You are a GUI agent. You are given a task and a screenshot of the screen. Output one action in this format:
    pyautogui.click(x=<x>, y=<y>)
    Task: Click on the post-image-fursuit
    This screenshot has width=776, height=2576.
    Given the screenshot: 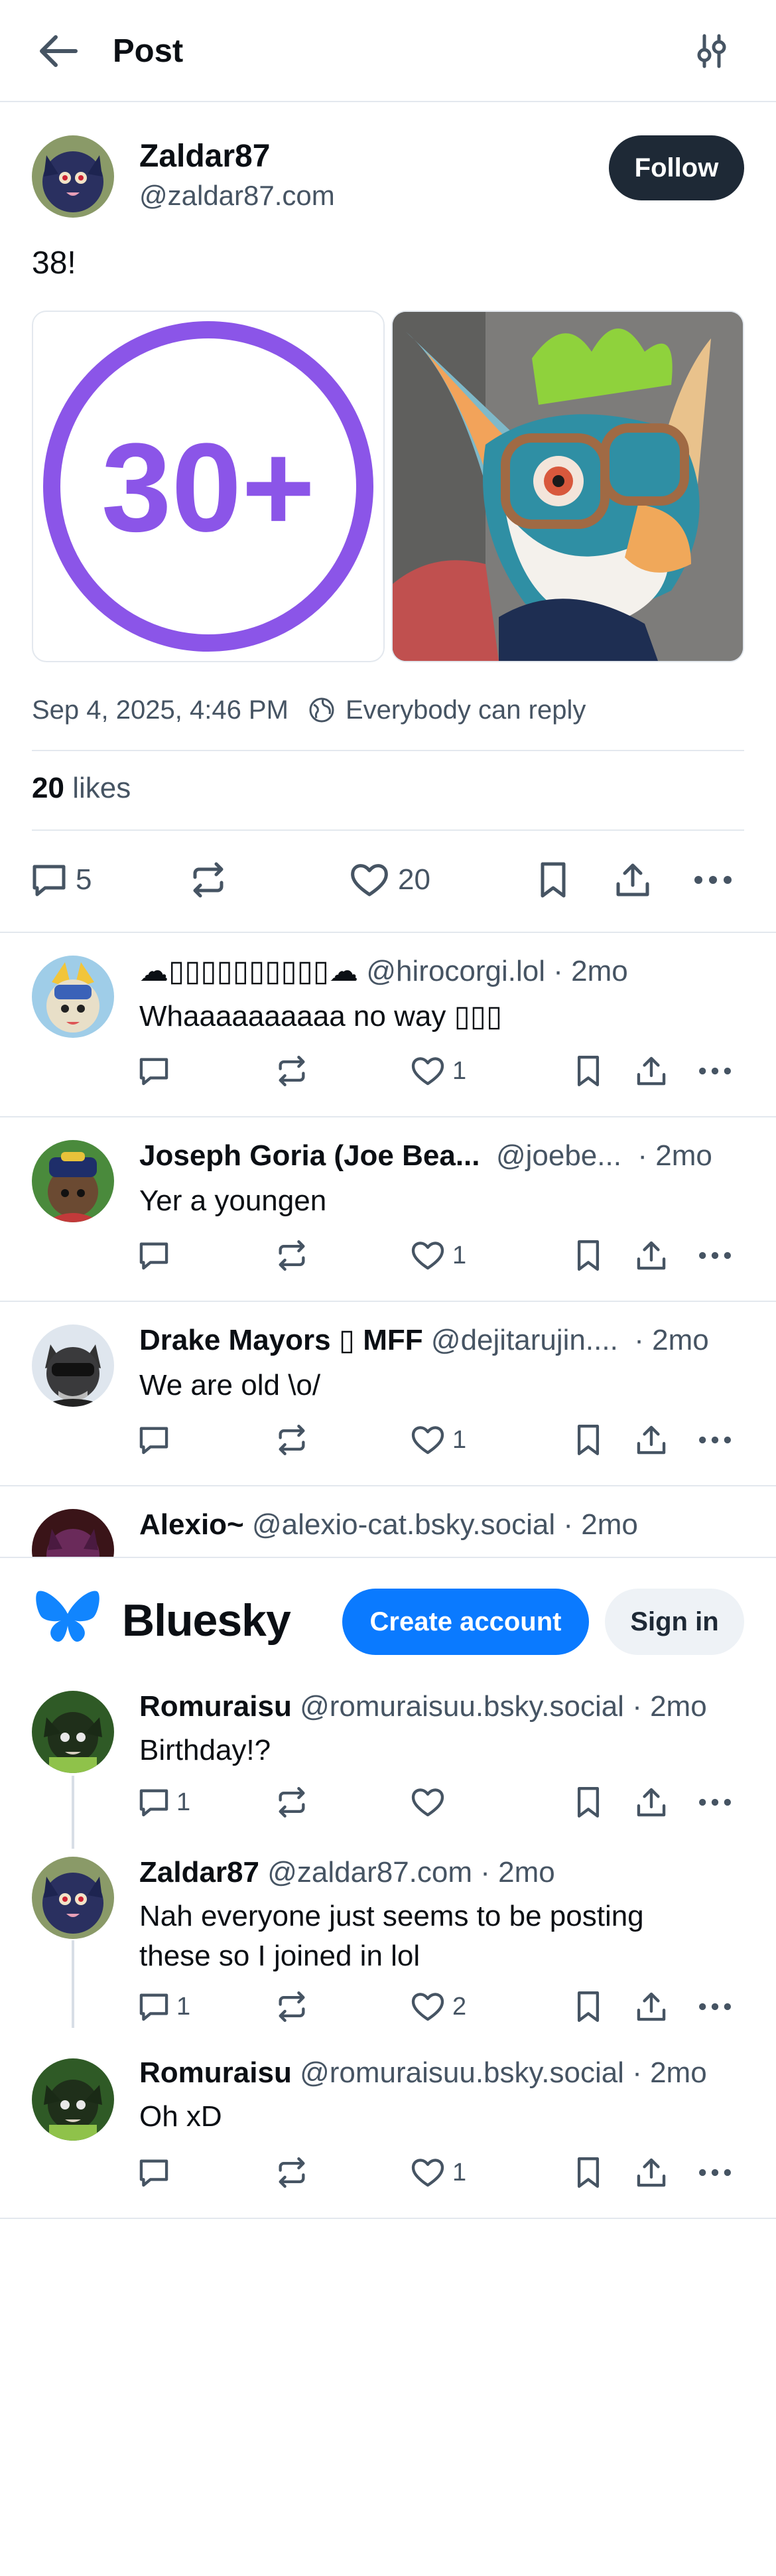 What is the action you would take?
    pyautogui.click(x=567, y=487)
    